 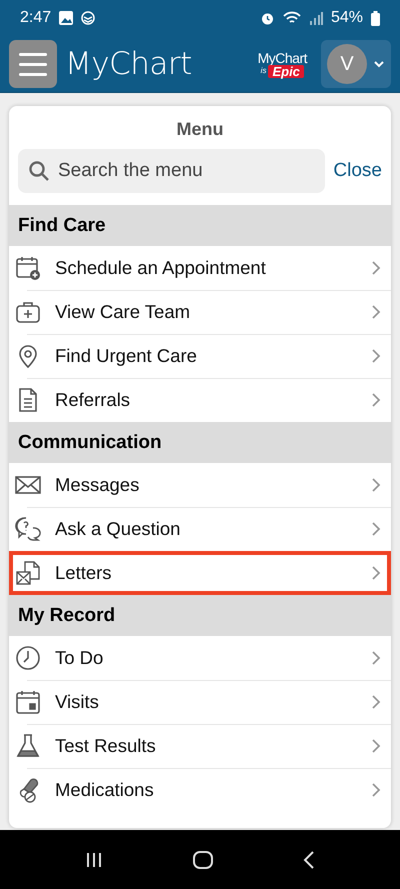 I want to click on menu-item: Letters, so click(x=200, y=573).